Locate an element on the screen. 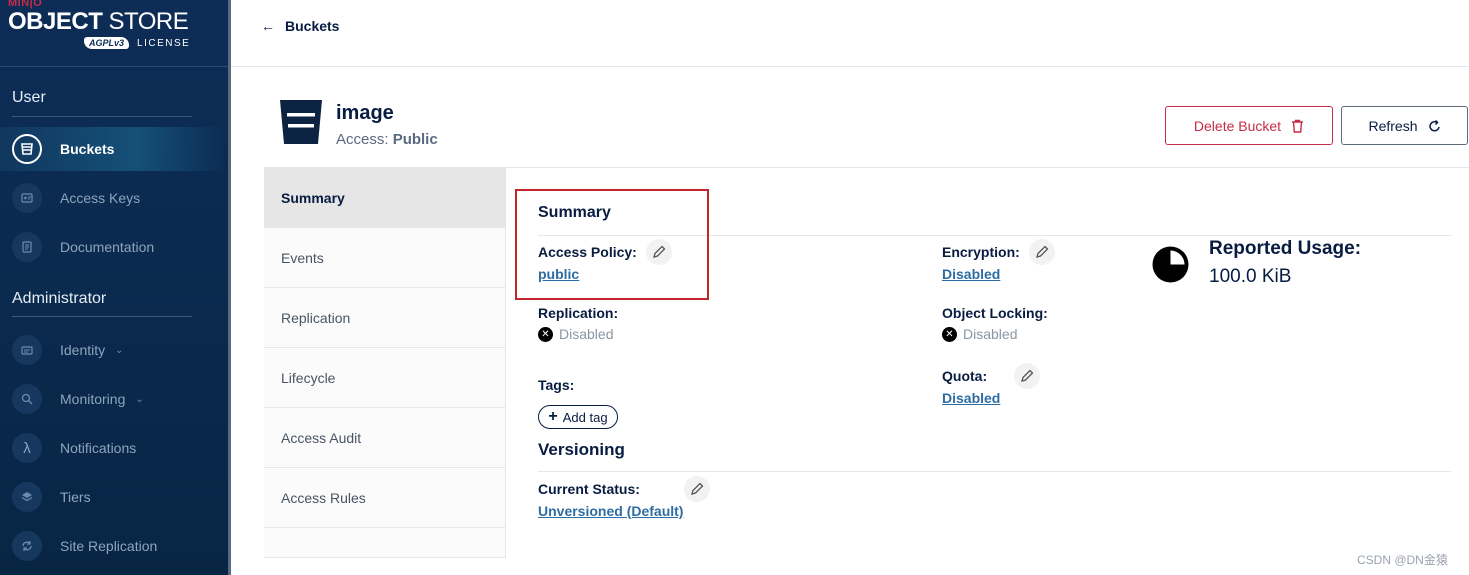  sidebar-item-site-replication: Site Replication is located at coordinates (114, 546).